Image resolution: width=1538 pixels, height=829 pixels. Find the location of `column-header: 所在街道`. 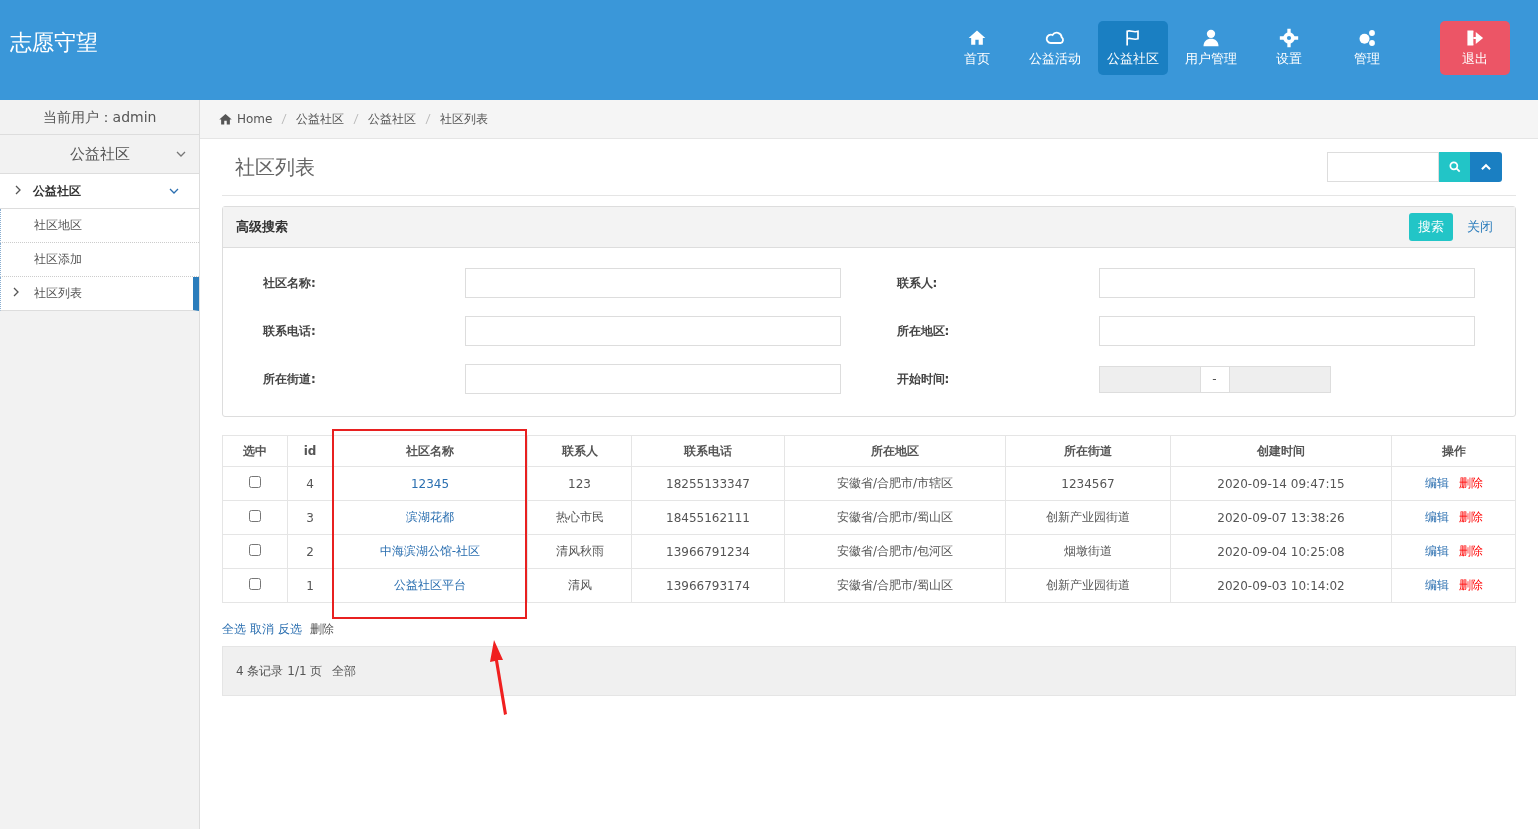

column-header: 所在街道 is located at coordinates (1088, 451).